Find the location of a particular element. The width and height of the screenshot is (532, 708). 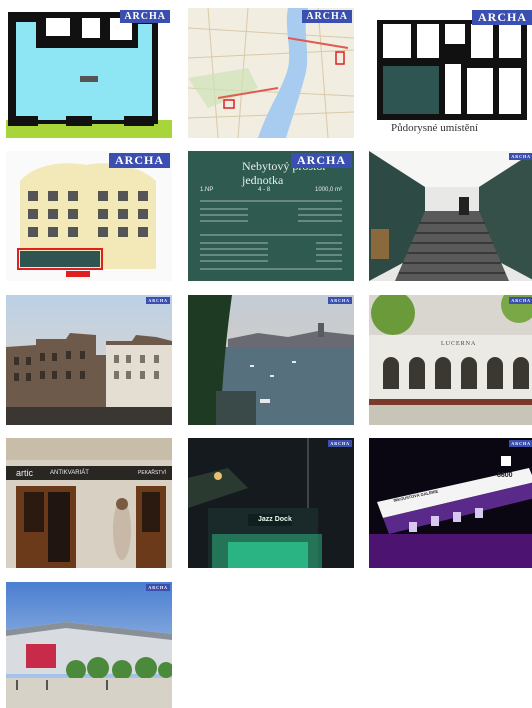

city-map-drawing is located at coordinates (271, 73).